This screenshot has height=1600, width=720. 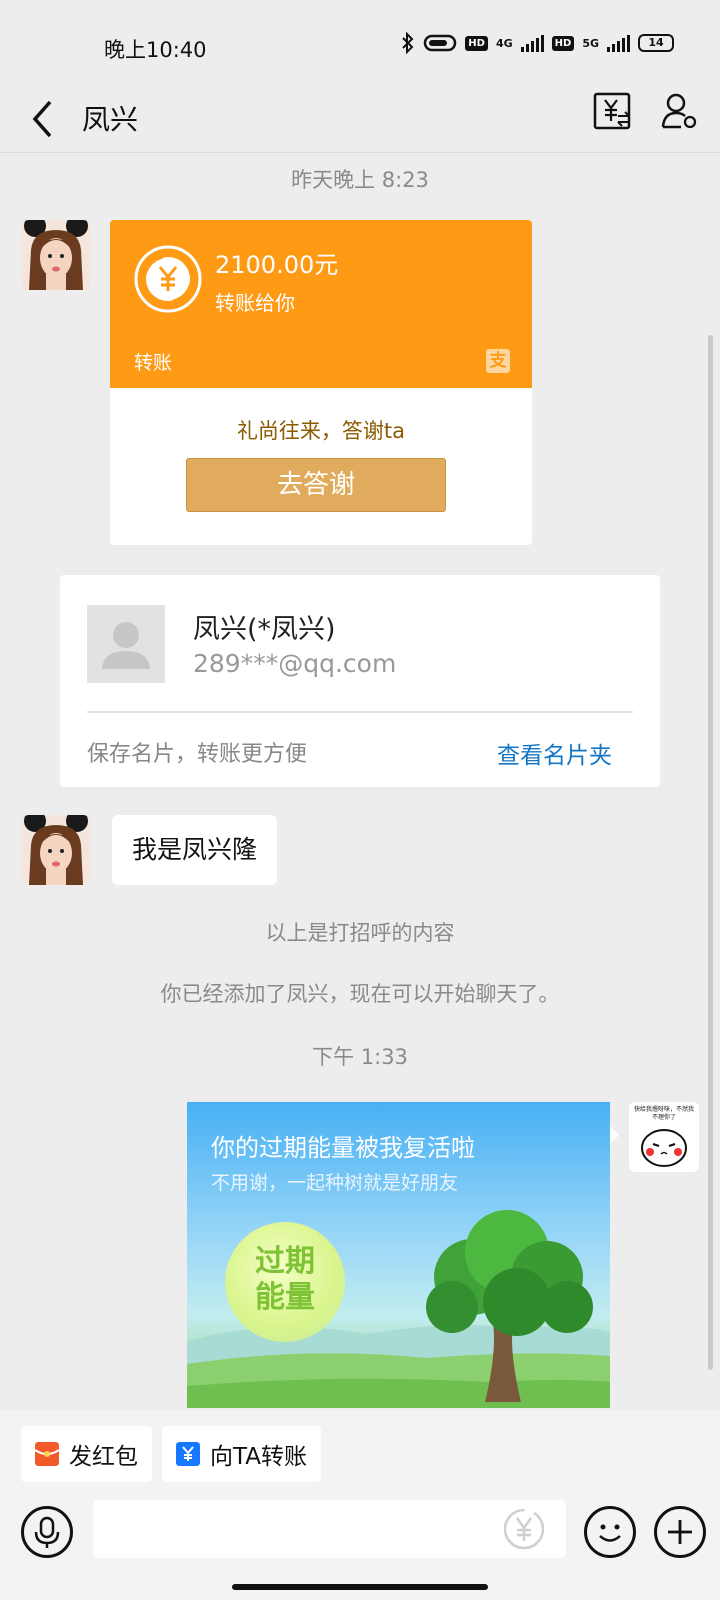 I want to click on microphone-icon, so click(x=47, y=1532).